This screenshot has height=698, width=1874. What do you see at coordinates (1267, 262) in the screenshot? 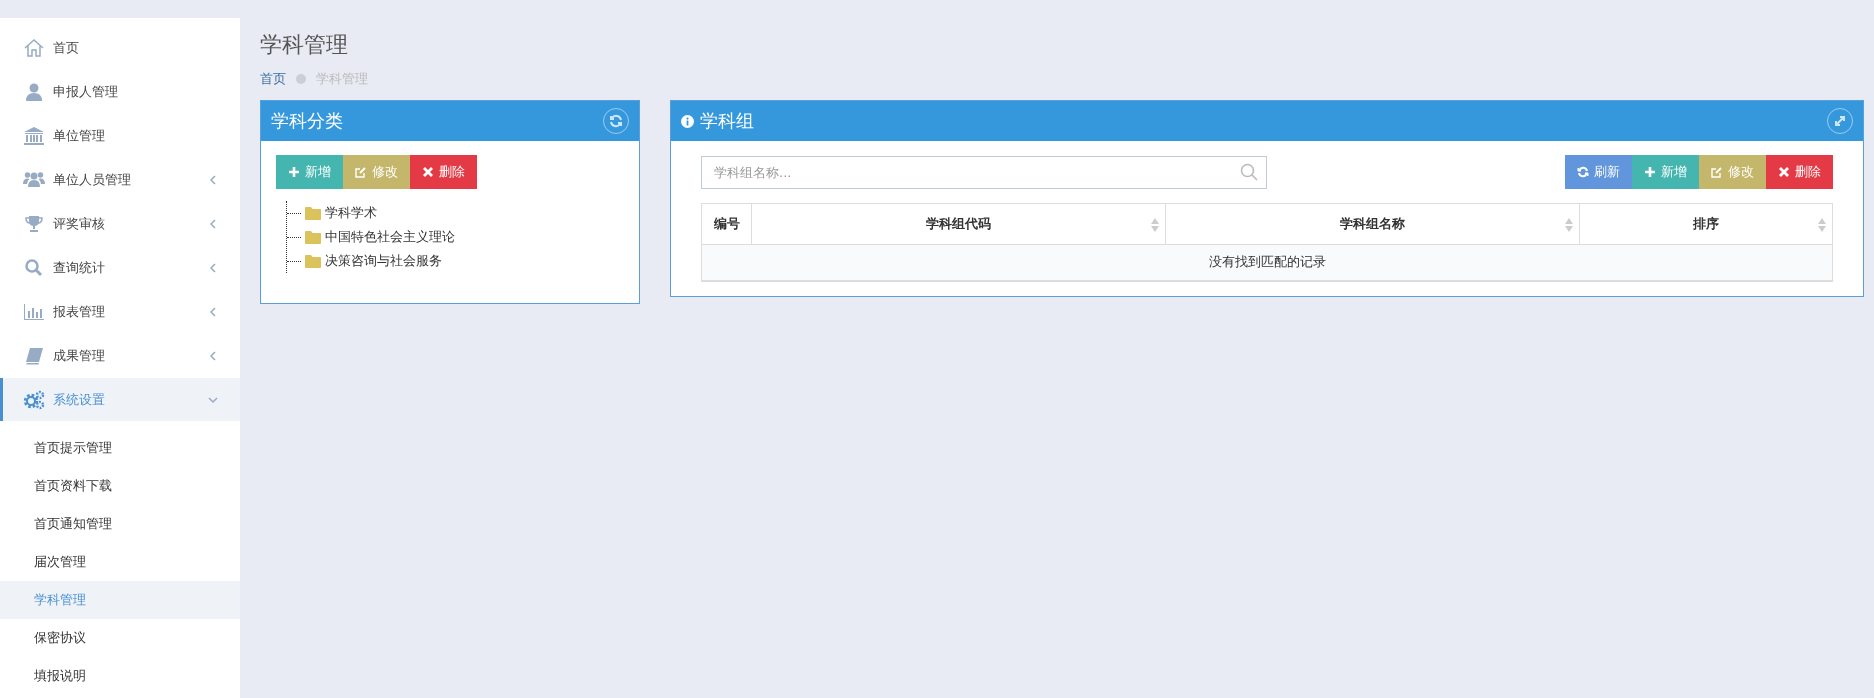
I see `empty-message: 没有找到匹配的记录` at bounding box center [1267, 262].